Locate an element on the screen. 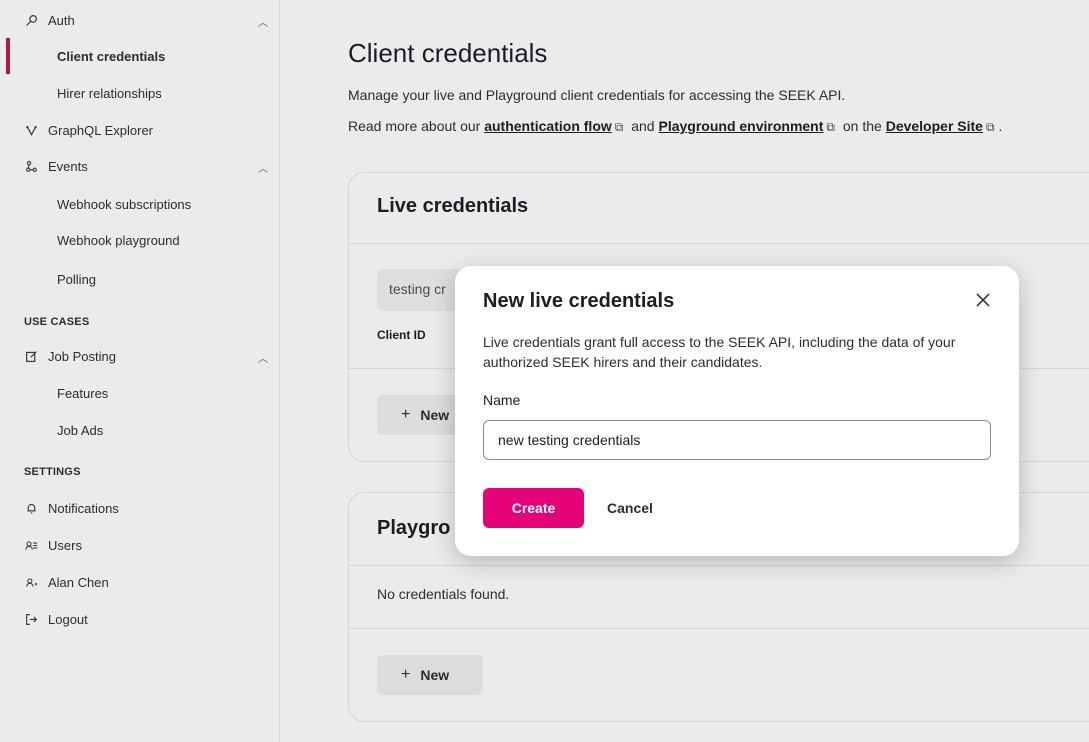 The width and height of the screenshot is (1089, 742). close-icon is located at coordinates (983, 300).